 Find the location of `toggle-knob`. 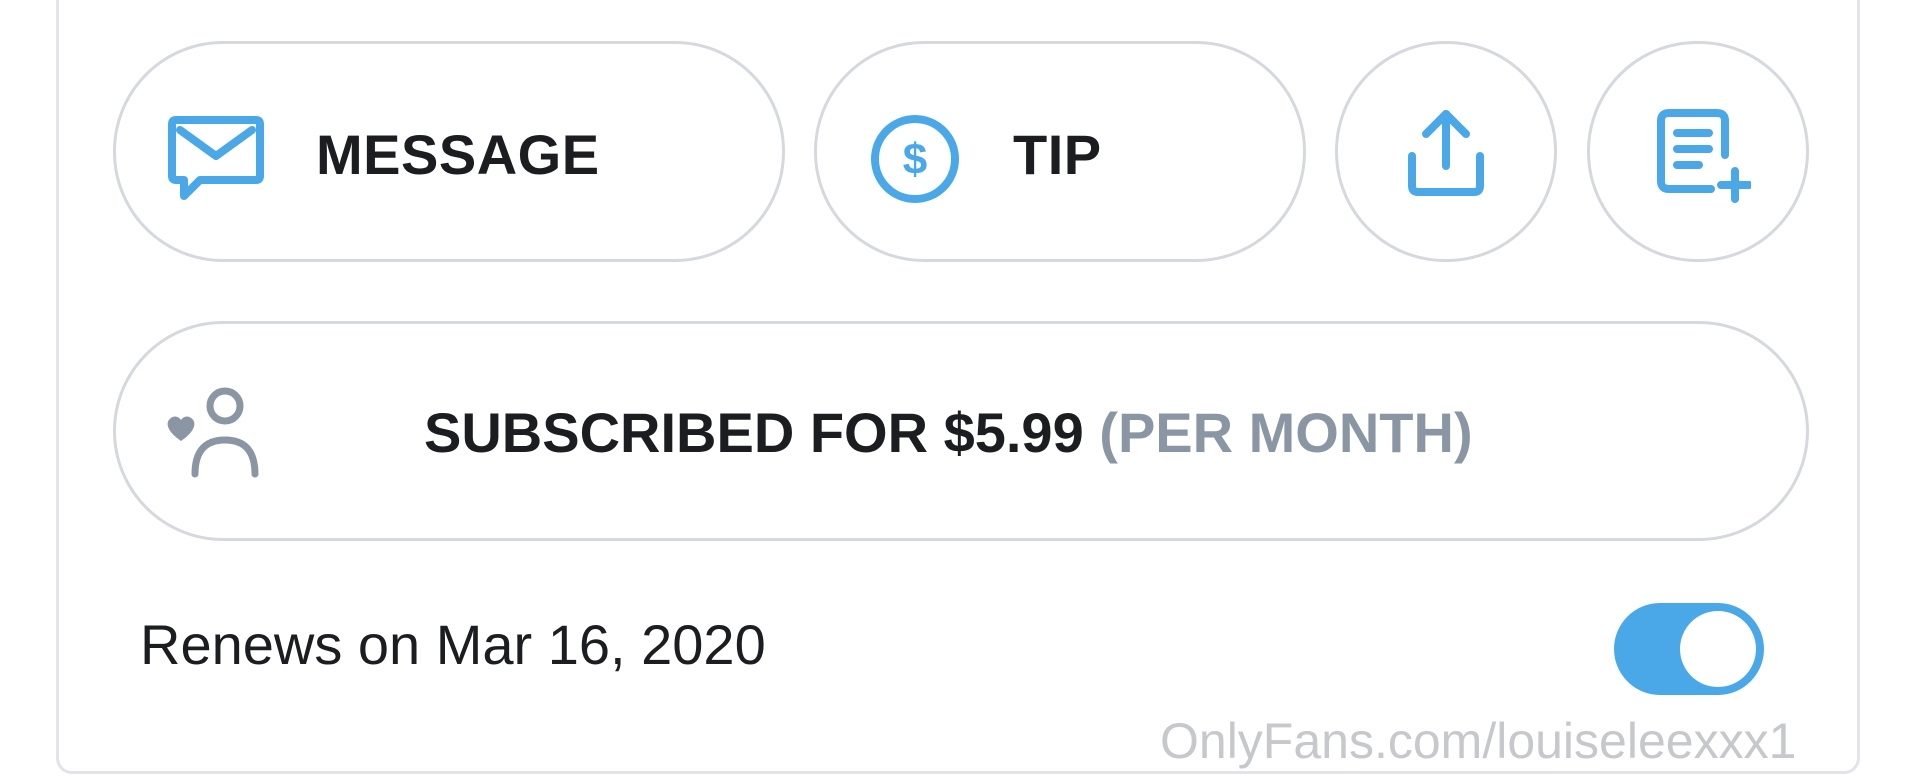

toggle-knob is located at coordinates (1718, 649).